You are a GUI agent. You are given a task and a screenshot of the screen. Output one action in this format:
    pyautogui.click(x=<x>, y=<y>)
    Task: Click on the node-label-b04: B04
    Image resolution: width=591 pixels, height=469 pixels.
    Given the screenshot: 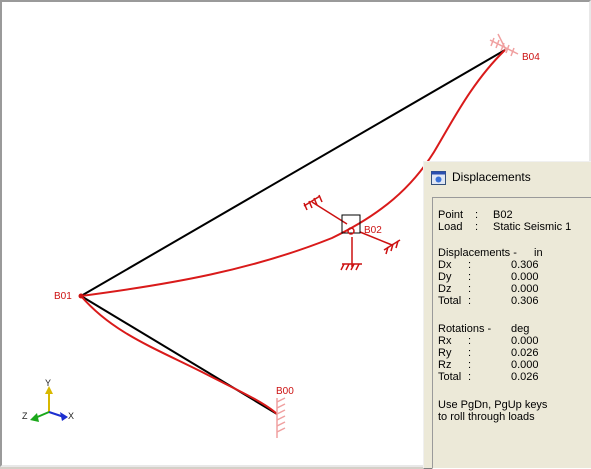 What is the action you would take?
    pyautogui.click(x=531, y=57)
    